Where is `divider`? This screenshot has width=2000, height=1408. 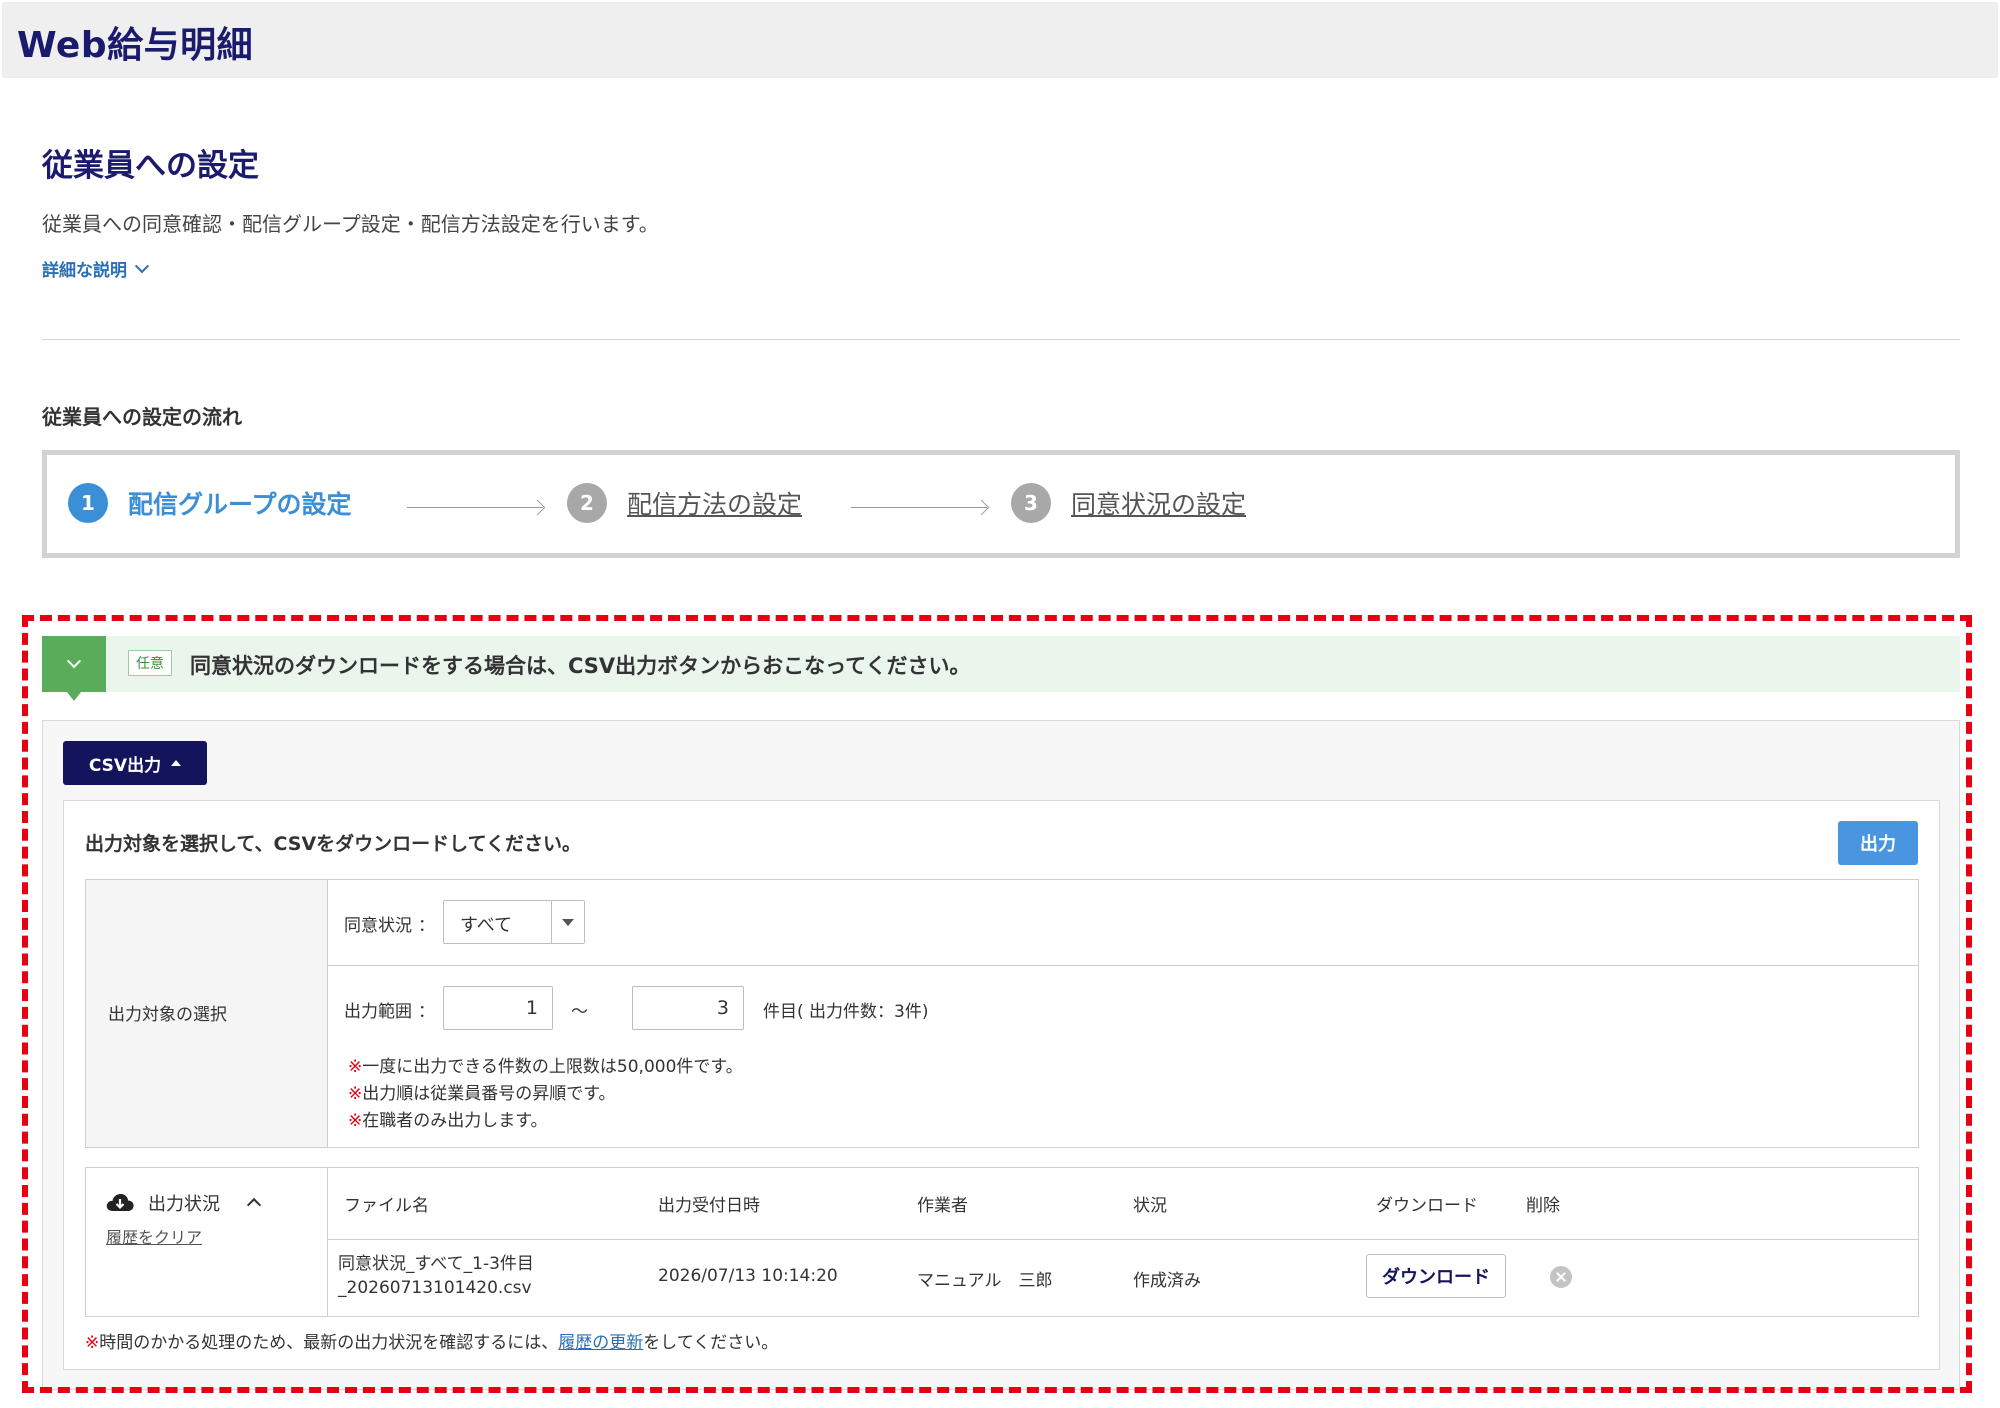 divider is located at coordinates (1001, 339).